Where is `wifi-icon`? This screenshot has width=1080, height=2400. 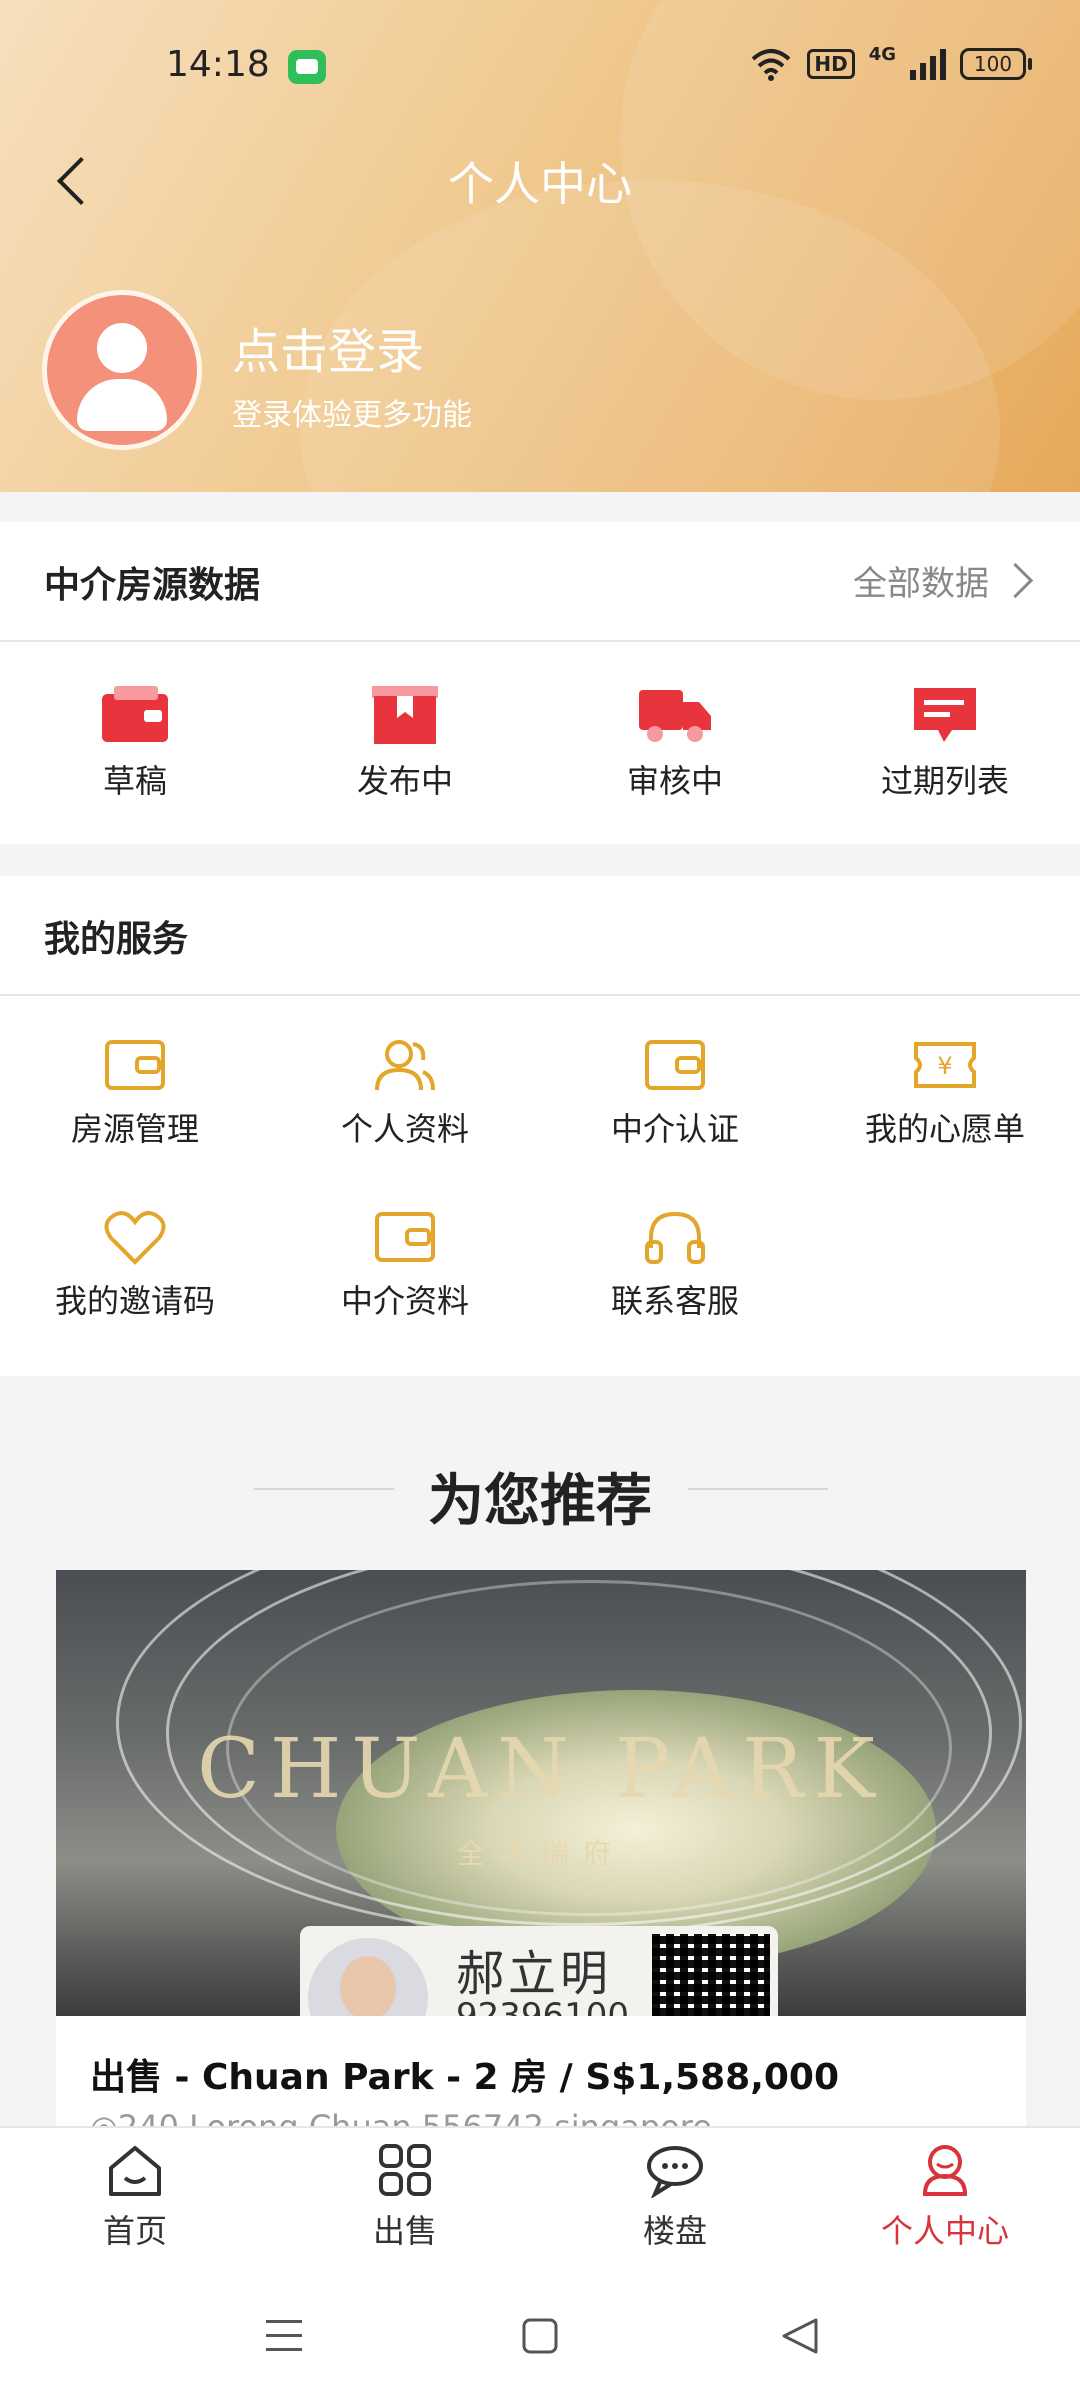
wifi-icon is located at coordinates (771, 65).